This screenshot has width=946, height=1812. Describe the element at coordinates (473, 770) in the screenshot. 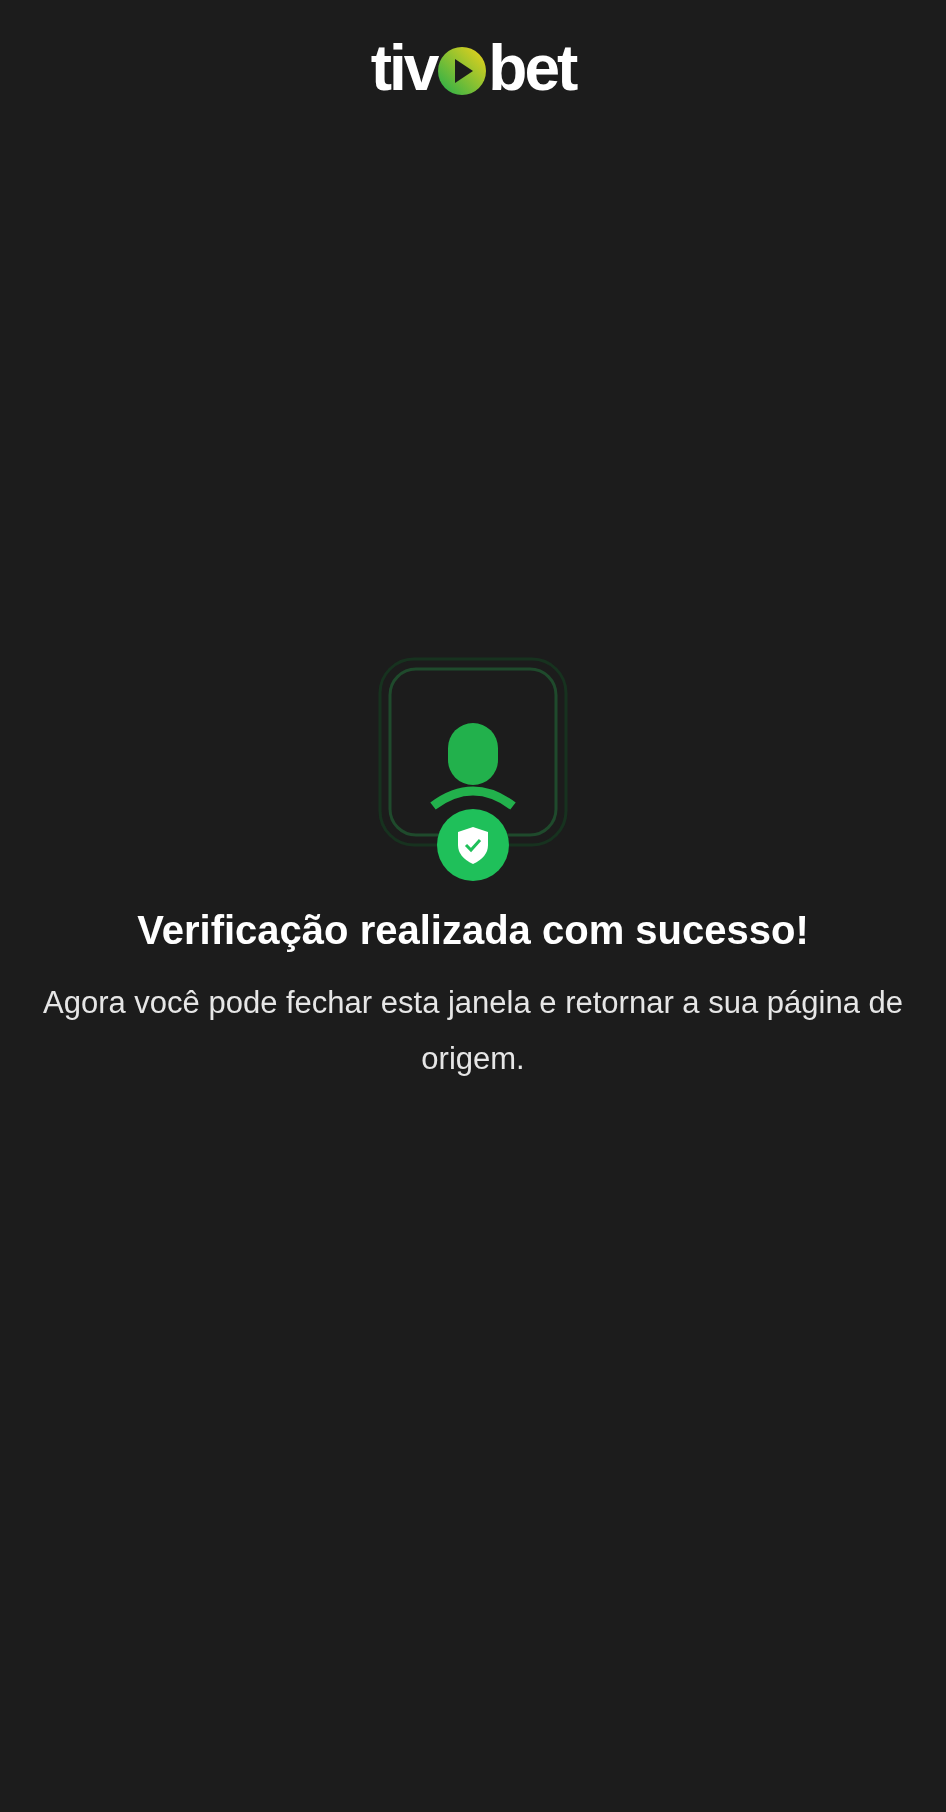

I see `verified-user-icon` at that location.